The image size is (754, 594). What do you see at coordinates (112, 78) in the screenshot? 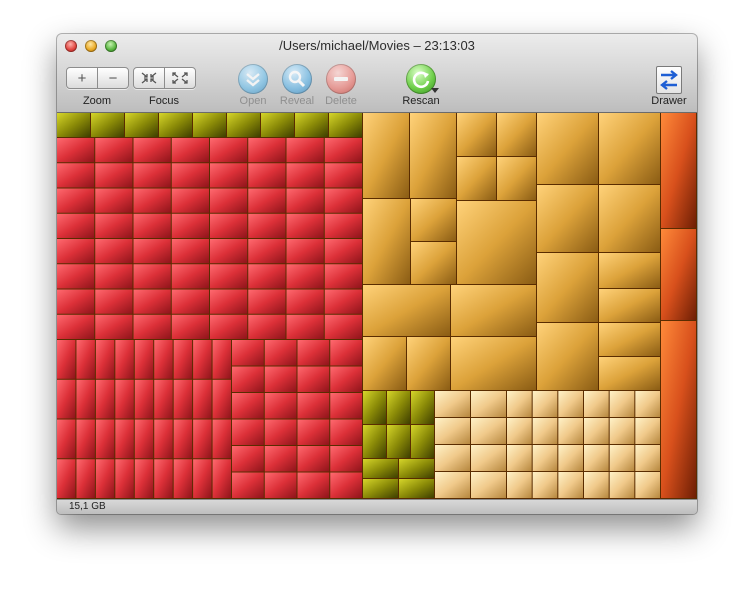
I see `zoom-out-button: −` at bounding box center [112, 78].